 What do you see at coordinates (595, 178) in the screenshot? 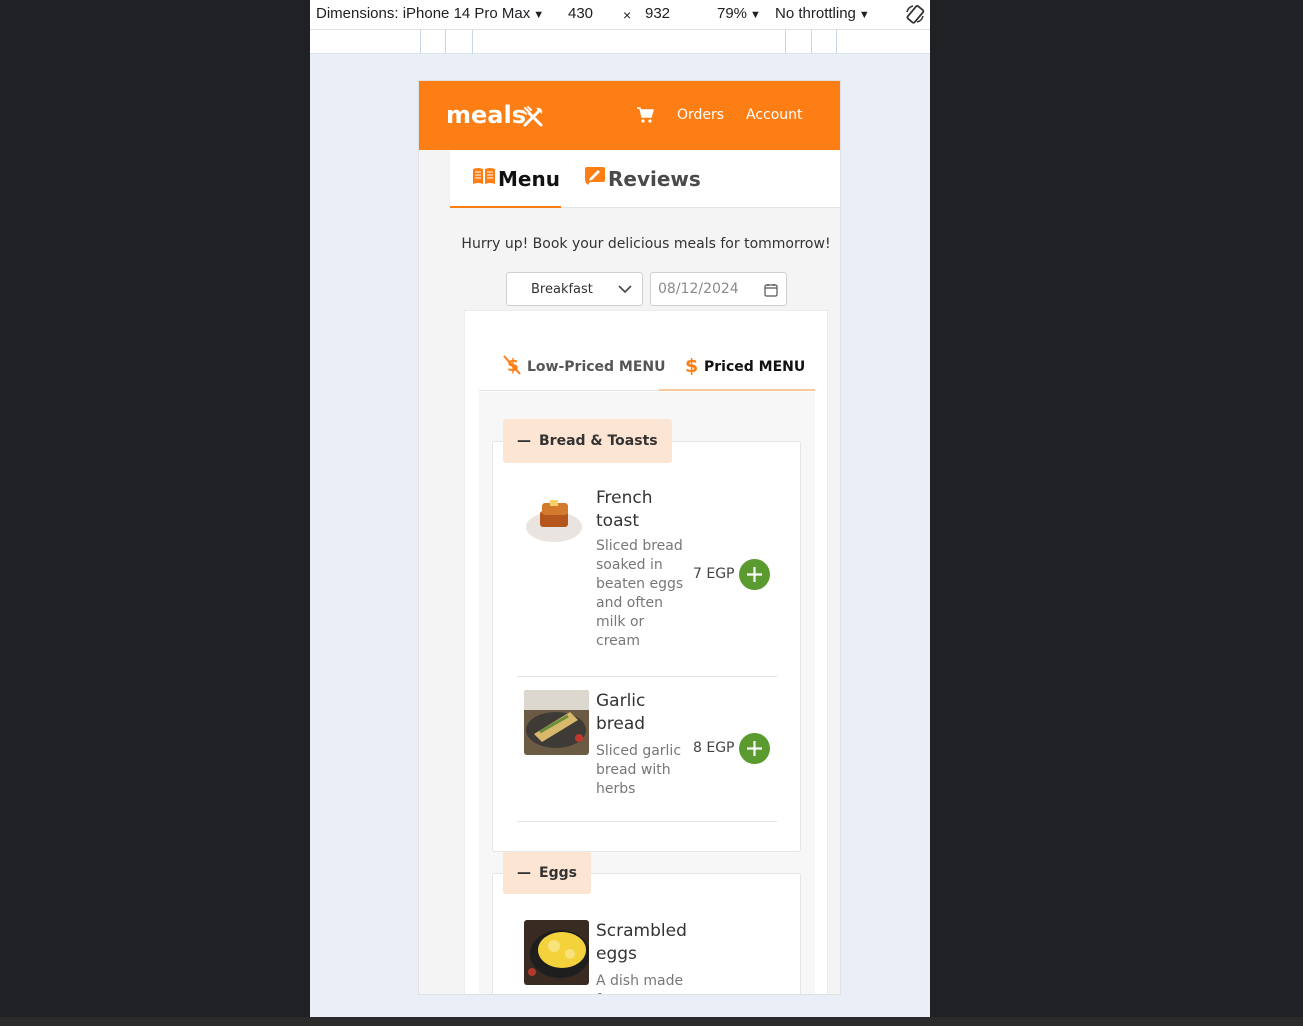
I see `review-pen-icon` at bounding box center [595, 178].